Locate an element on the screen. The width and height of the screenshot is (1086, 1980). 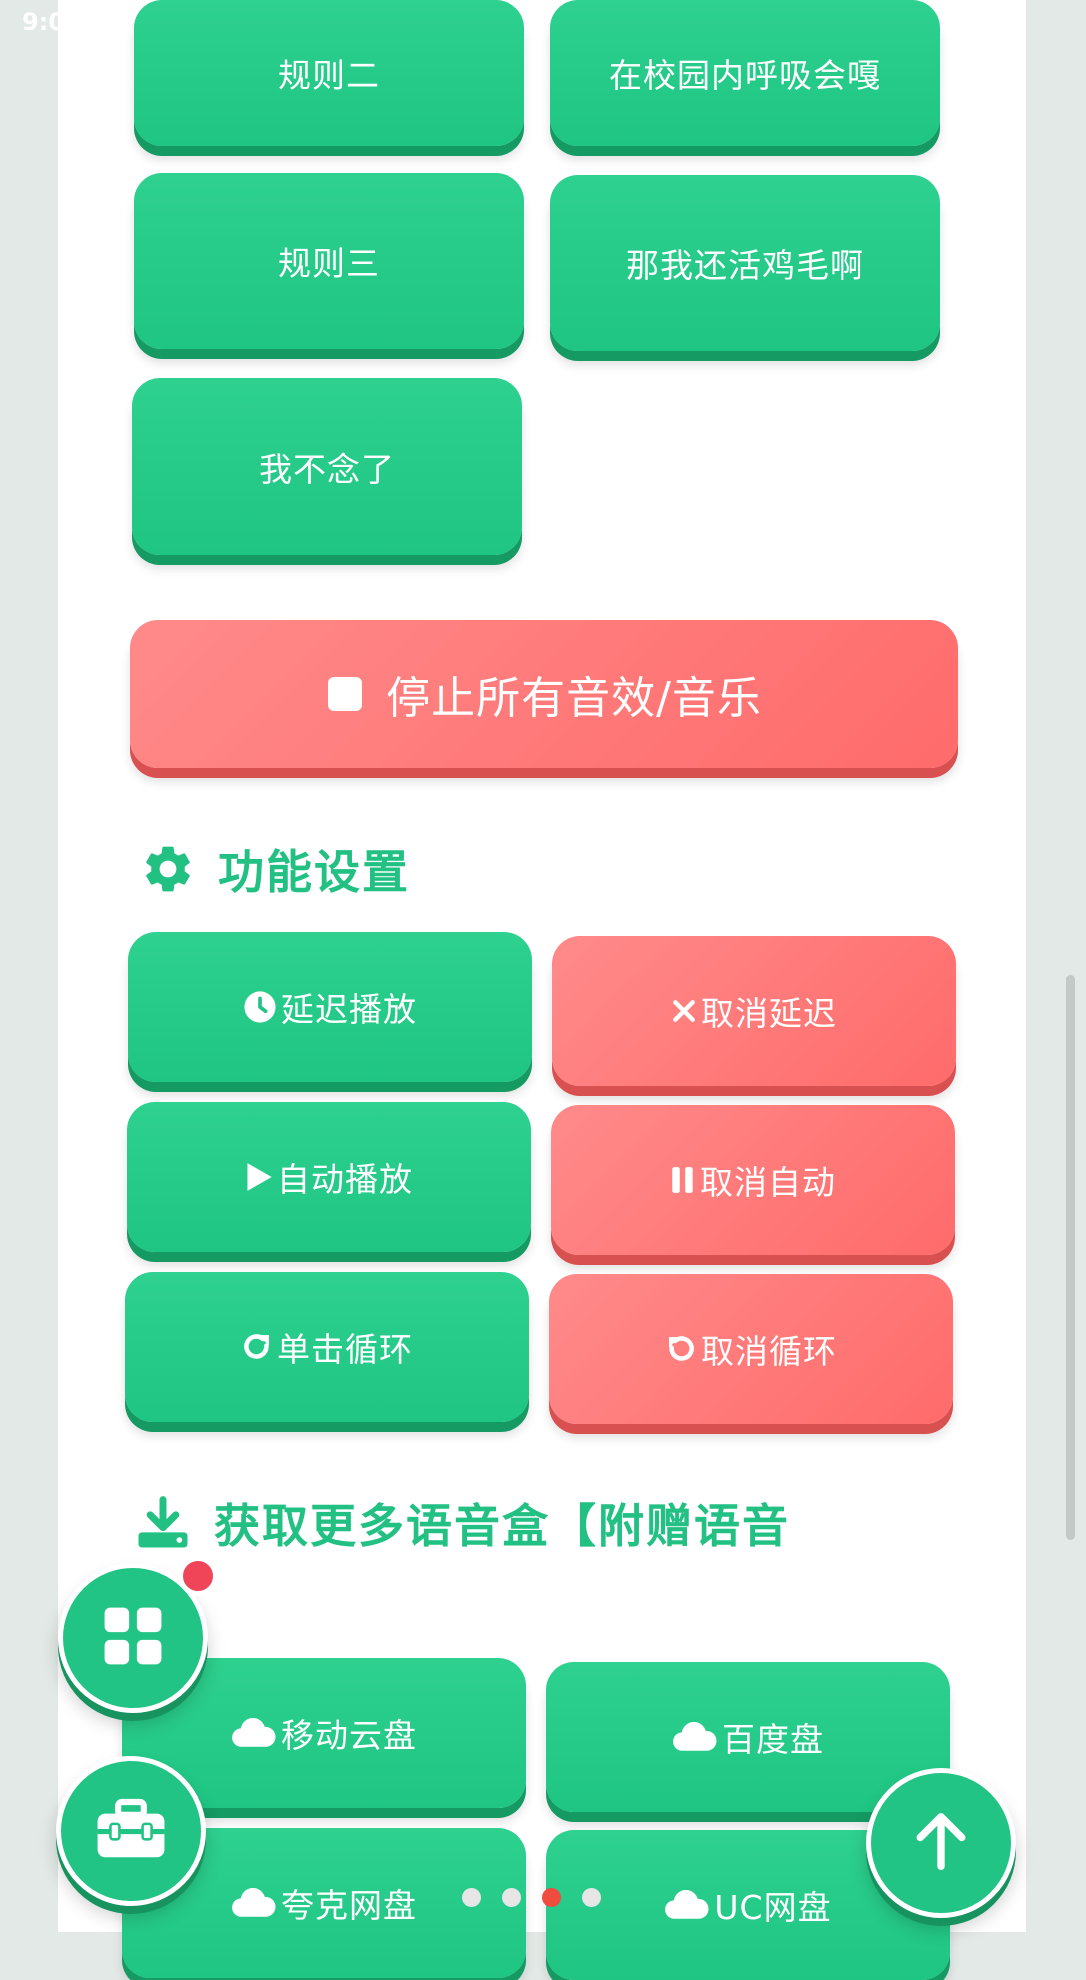
voice-button-chicken: 那我还活鸡毛啊 is located at coordinates (745, 263).